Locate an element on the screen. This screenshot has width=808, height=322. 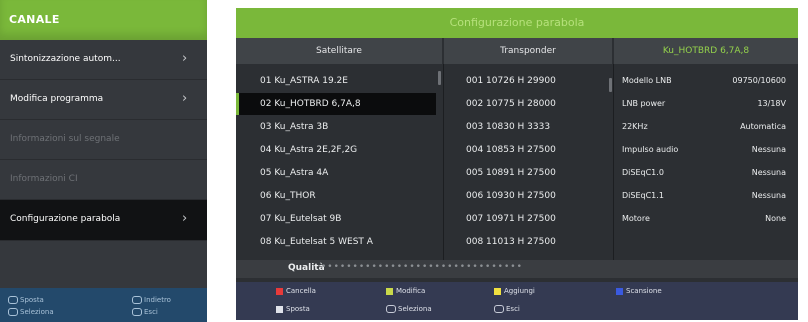
green-key-edit: Modifica is located at coordinates (405, 291).